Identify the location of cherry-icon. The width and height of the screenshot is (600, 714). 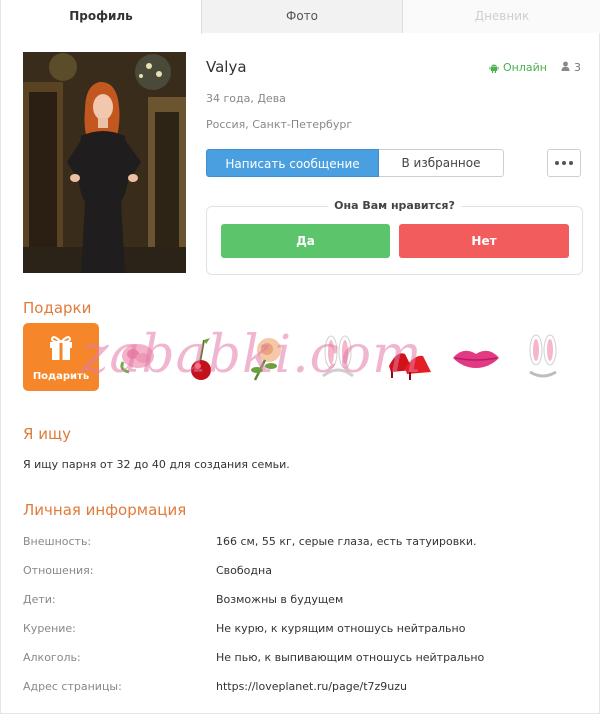
(201, 359).